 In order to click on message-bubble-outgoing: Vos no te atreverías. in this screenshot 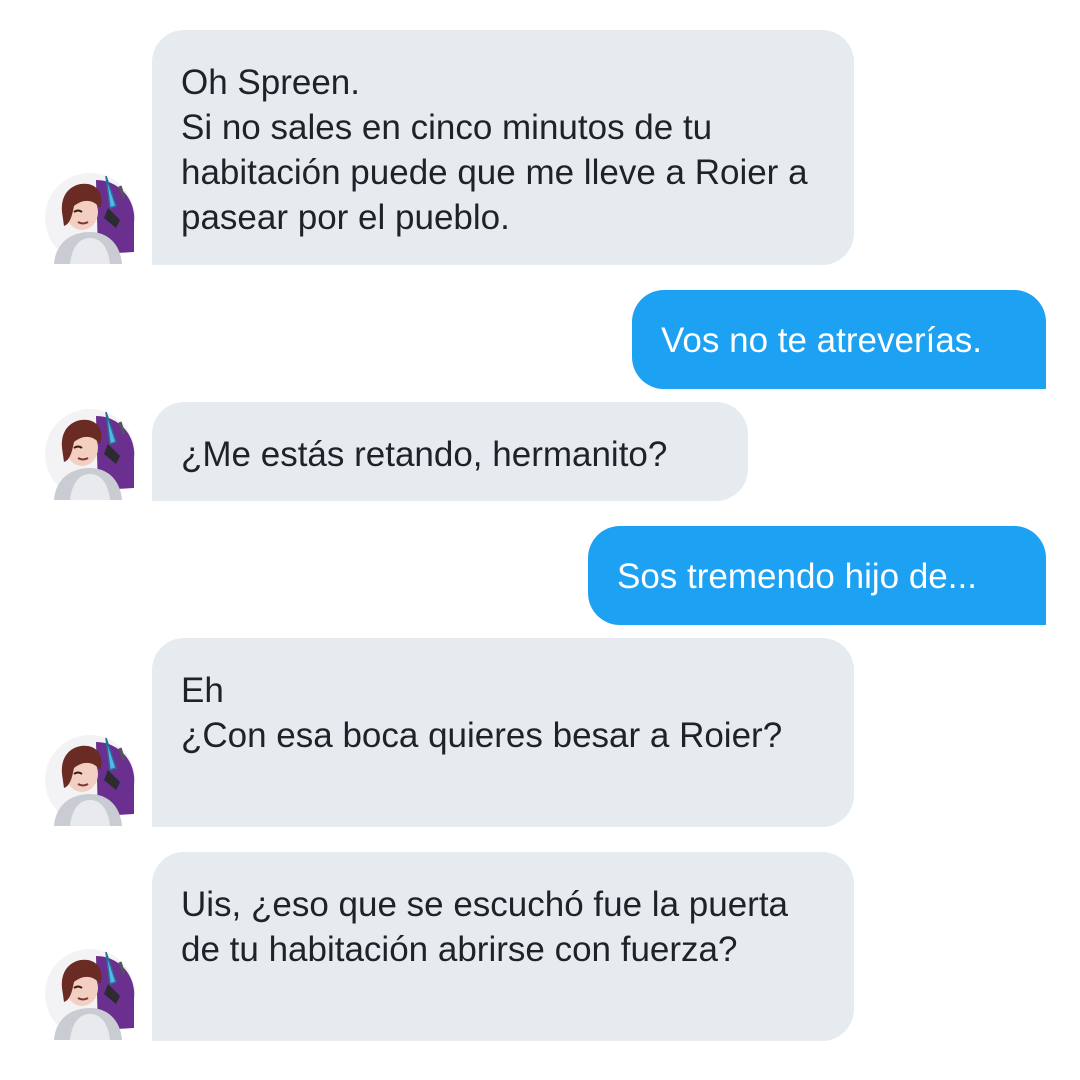, I will do `click(839, 339)`.